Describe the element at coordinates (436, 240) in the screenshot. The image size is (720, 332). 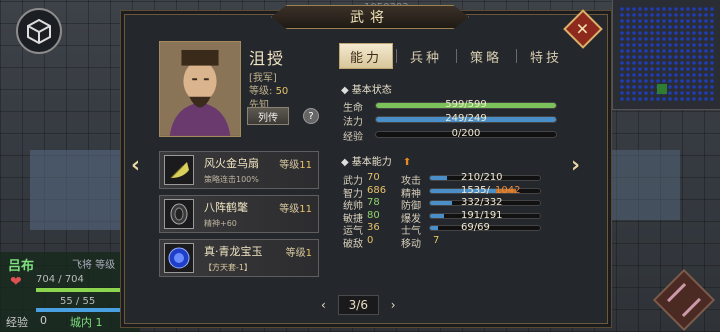
I see `derived-value: 7` at that location.